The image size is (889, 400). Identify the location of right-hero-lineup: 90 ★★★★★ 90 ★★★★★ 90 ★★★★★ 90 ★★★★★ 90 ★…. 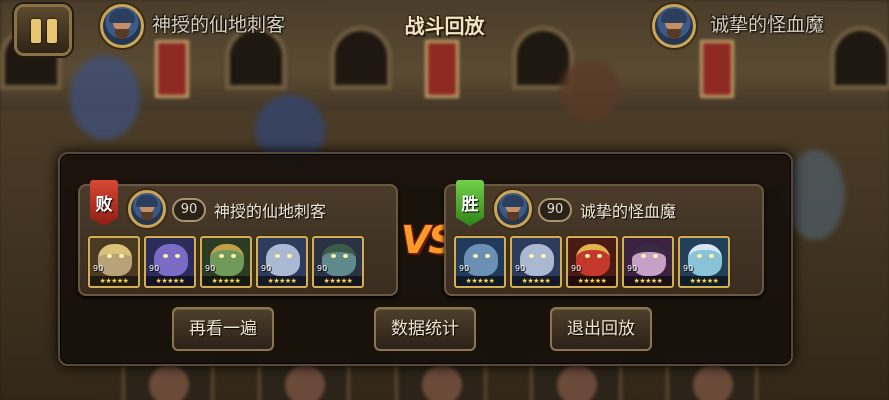
(592, 262).